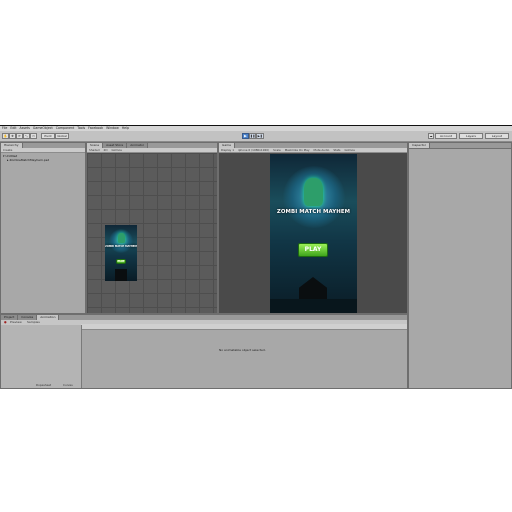 Image resolution: width=512 pixels, height=512 pixels. What do you see at coordinates (68, 385) in the screenshot?
I see `curves-tab: Curves` at bounding box center [68, 385].